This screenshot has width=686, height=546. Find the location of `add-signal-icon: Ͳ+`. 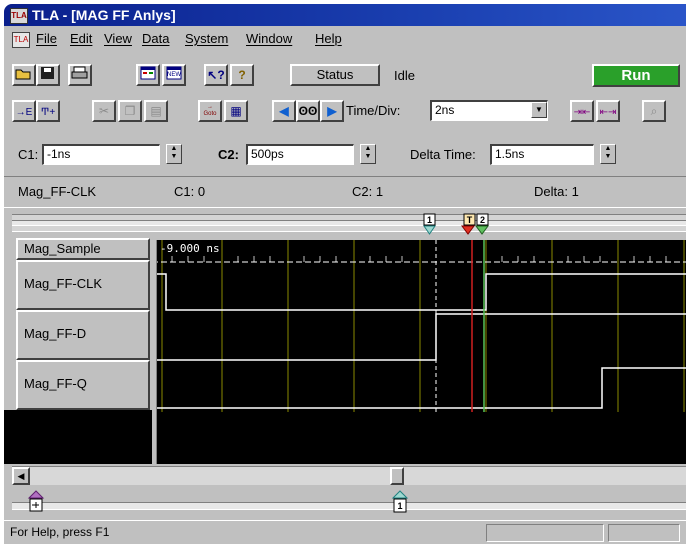

add-signal-icon: Ͳ+ is located at coordinates (48, 112).